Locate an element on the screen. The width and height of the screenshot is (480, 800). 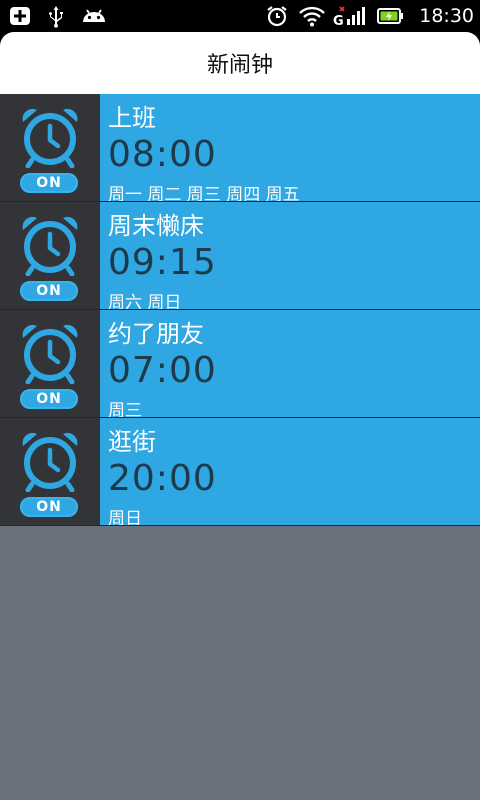
alarm-time: 20:00 is located at coordinates (162, 478).